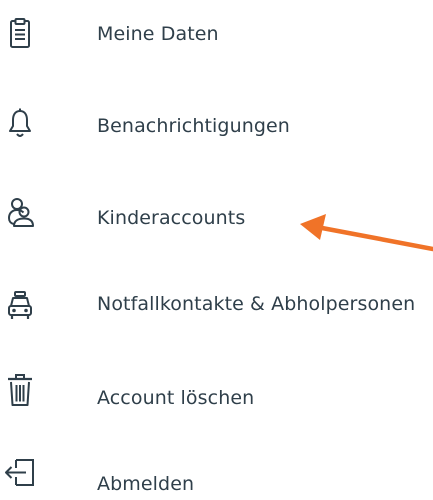 The width and height of the screenshot is (433, 500). I want to click on menu-item-label: Meine Daten, so click(158, 34).